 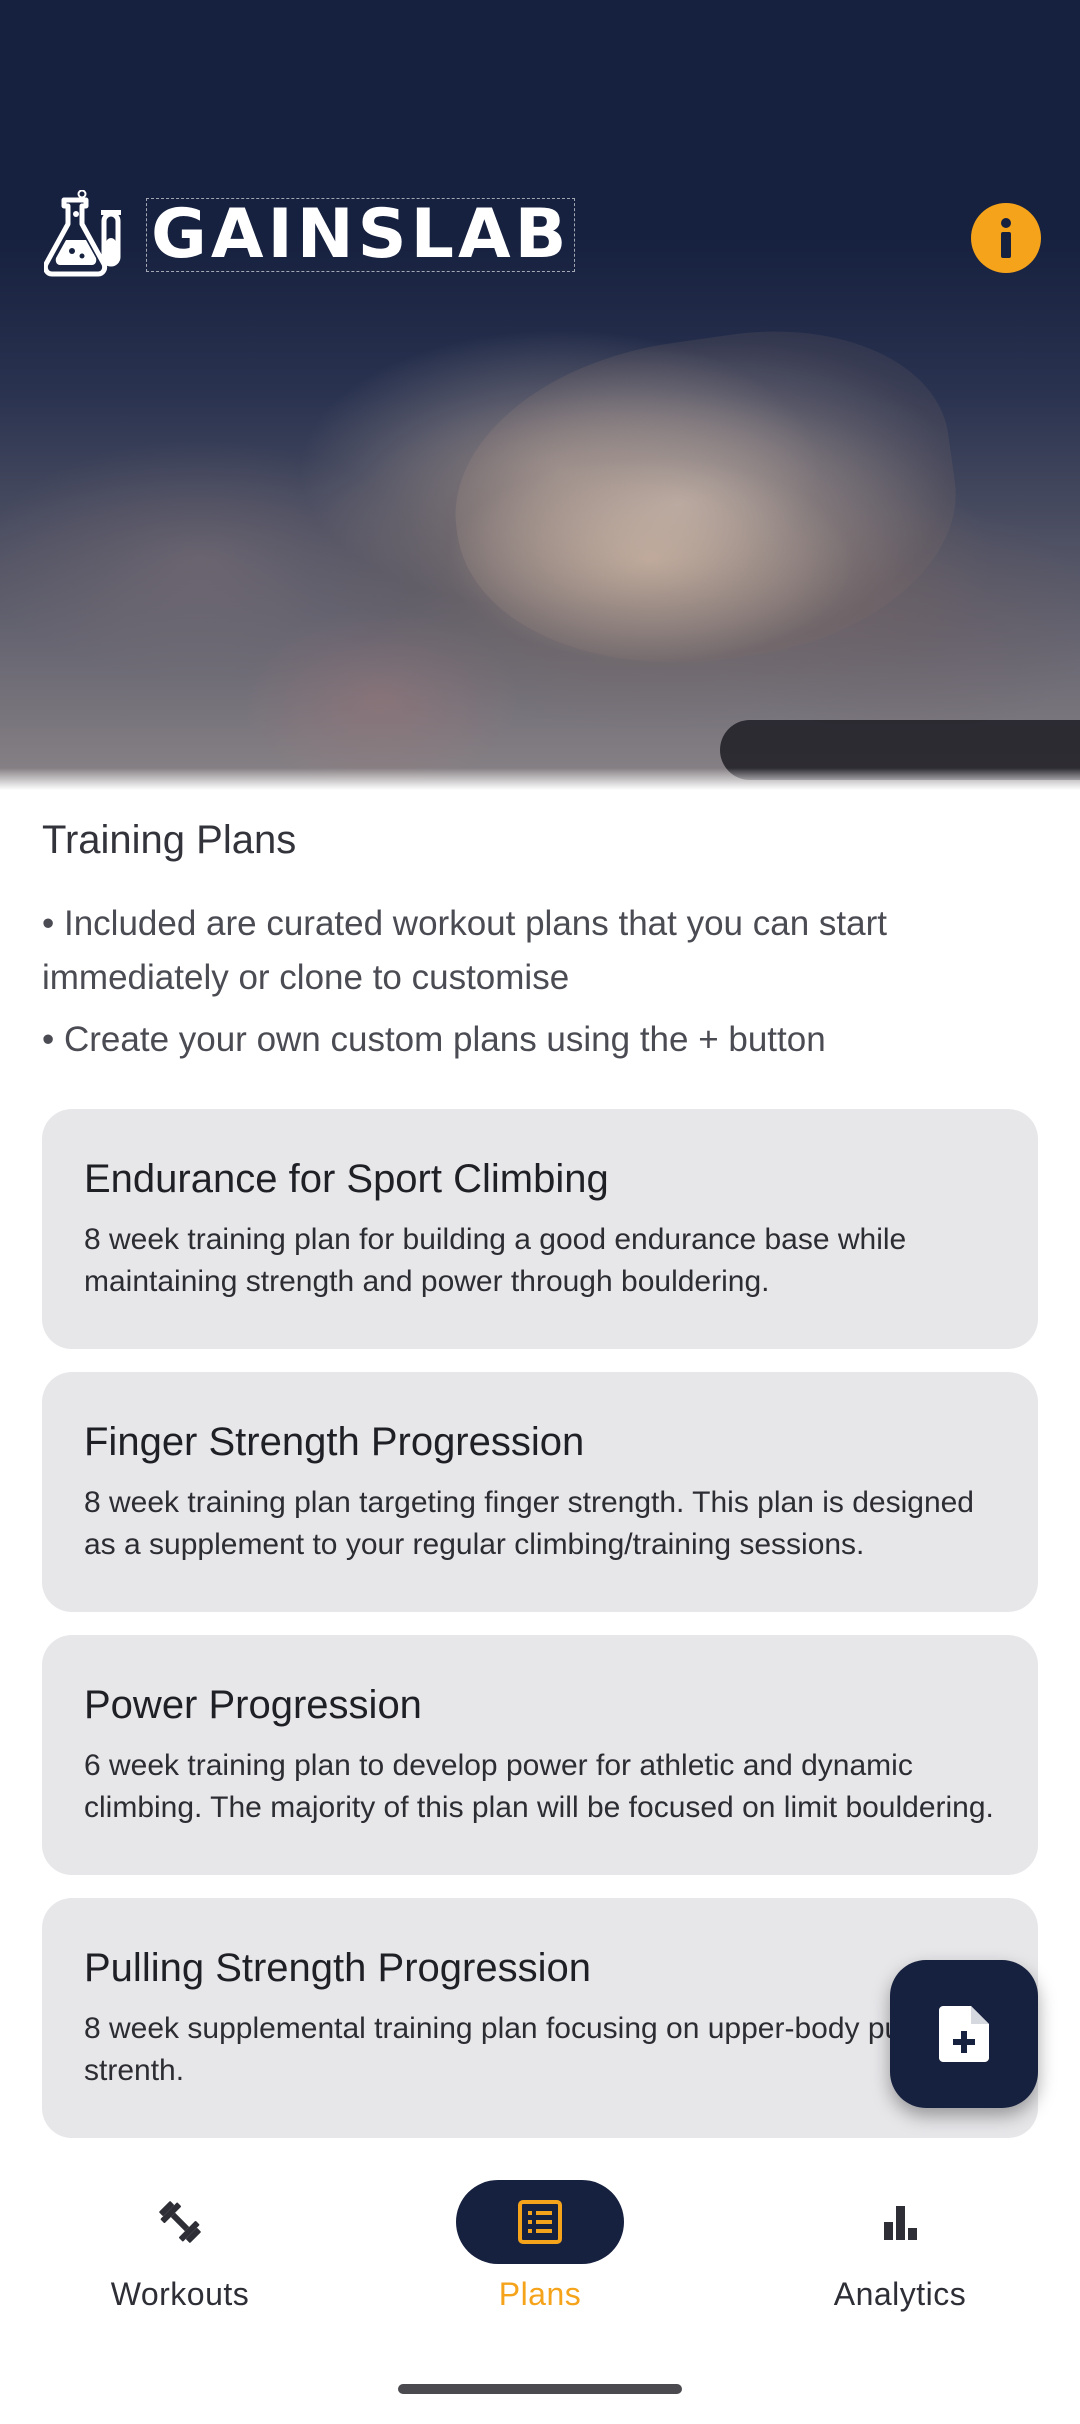 I want to click on dumbbell-icon, so click(x=180, y=2222).